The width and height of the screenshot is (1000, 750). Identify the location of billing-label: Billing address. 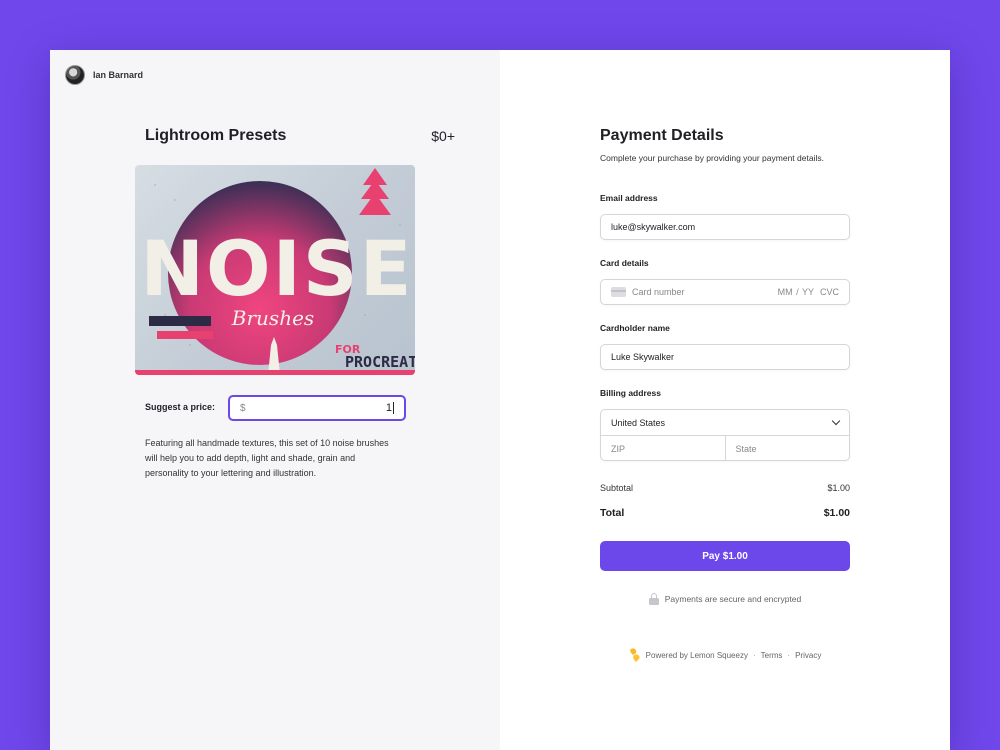
(630, 393).